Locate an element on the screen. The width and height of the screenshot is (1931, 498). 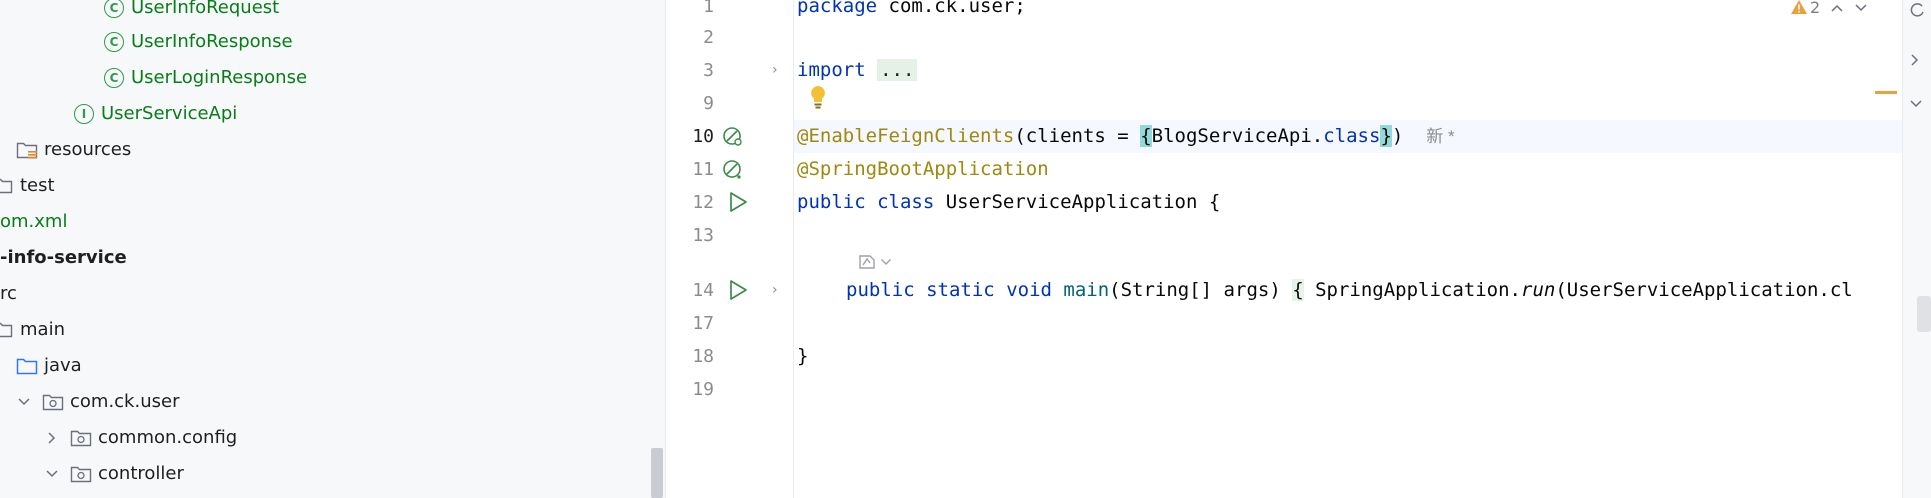
line-number: 18 is located at coordinates (703, 356).